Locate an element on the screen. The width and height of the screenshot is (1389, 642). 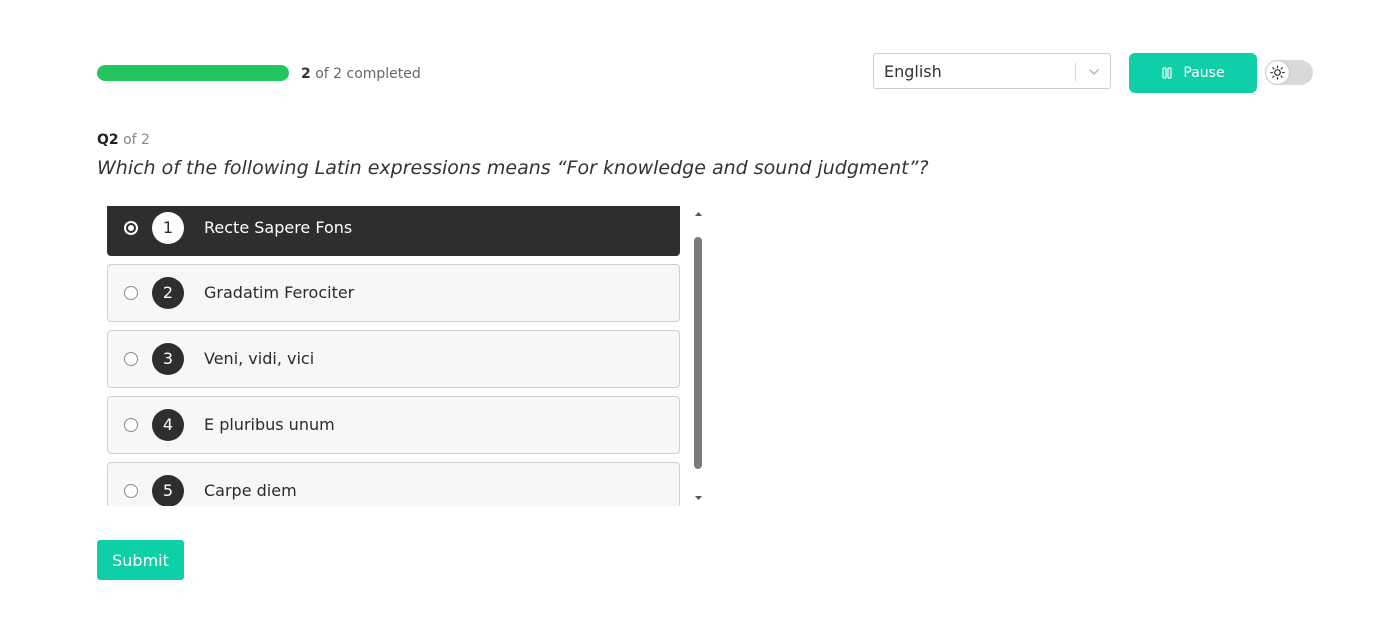
option-2-label: Gradatim Ferociter is located at coordinates (279, 292).